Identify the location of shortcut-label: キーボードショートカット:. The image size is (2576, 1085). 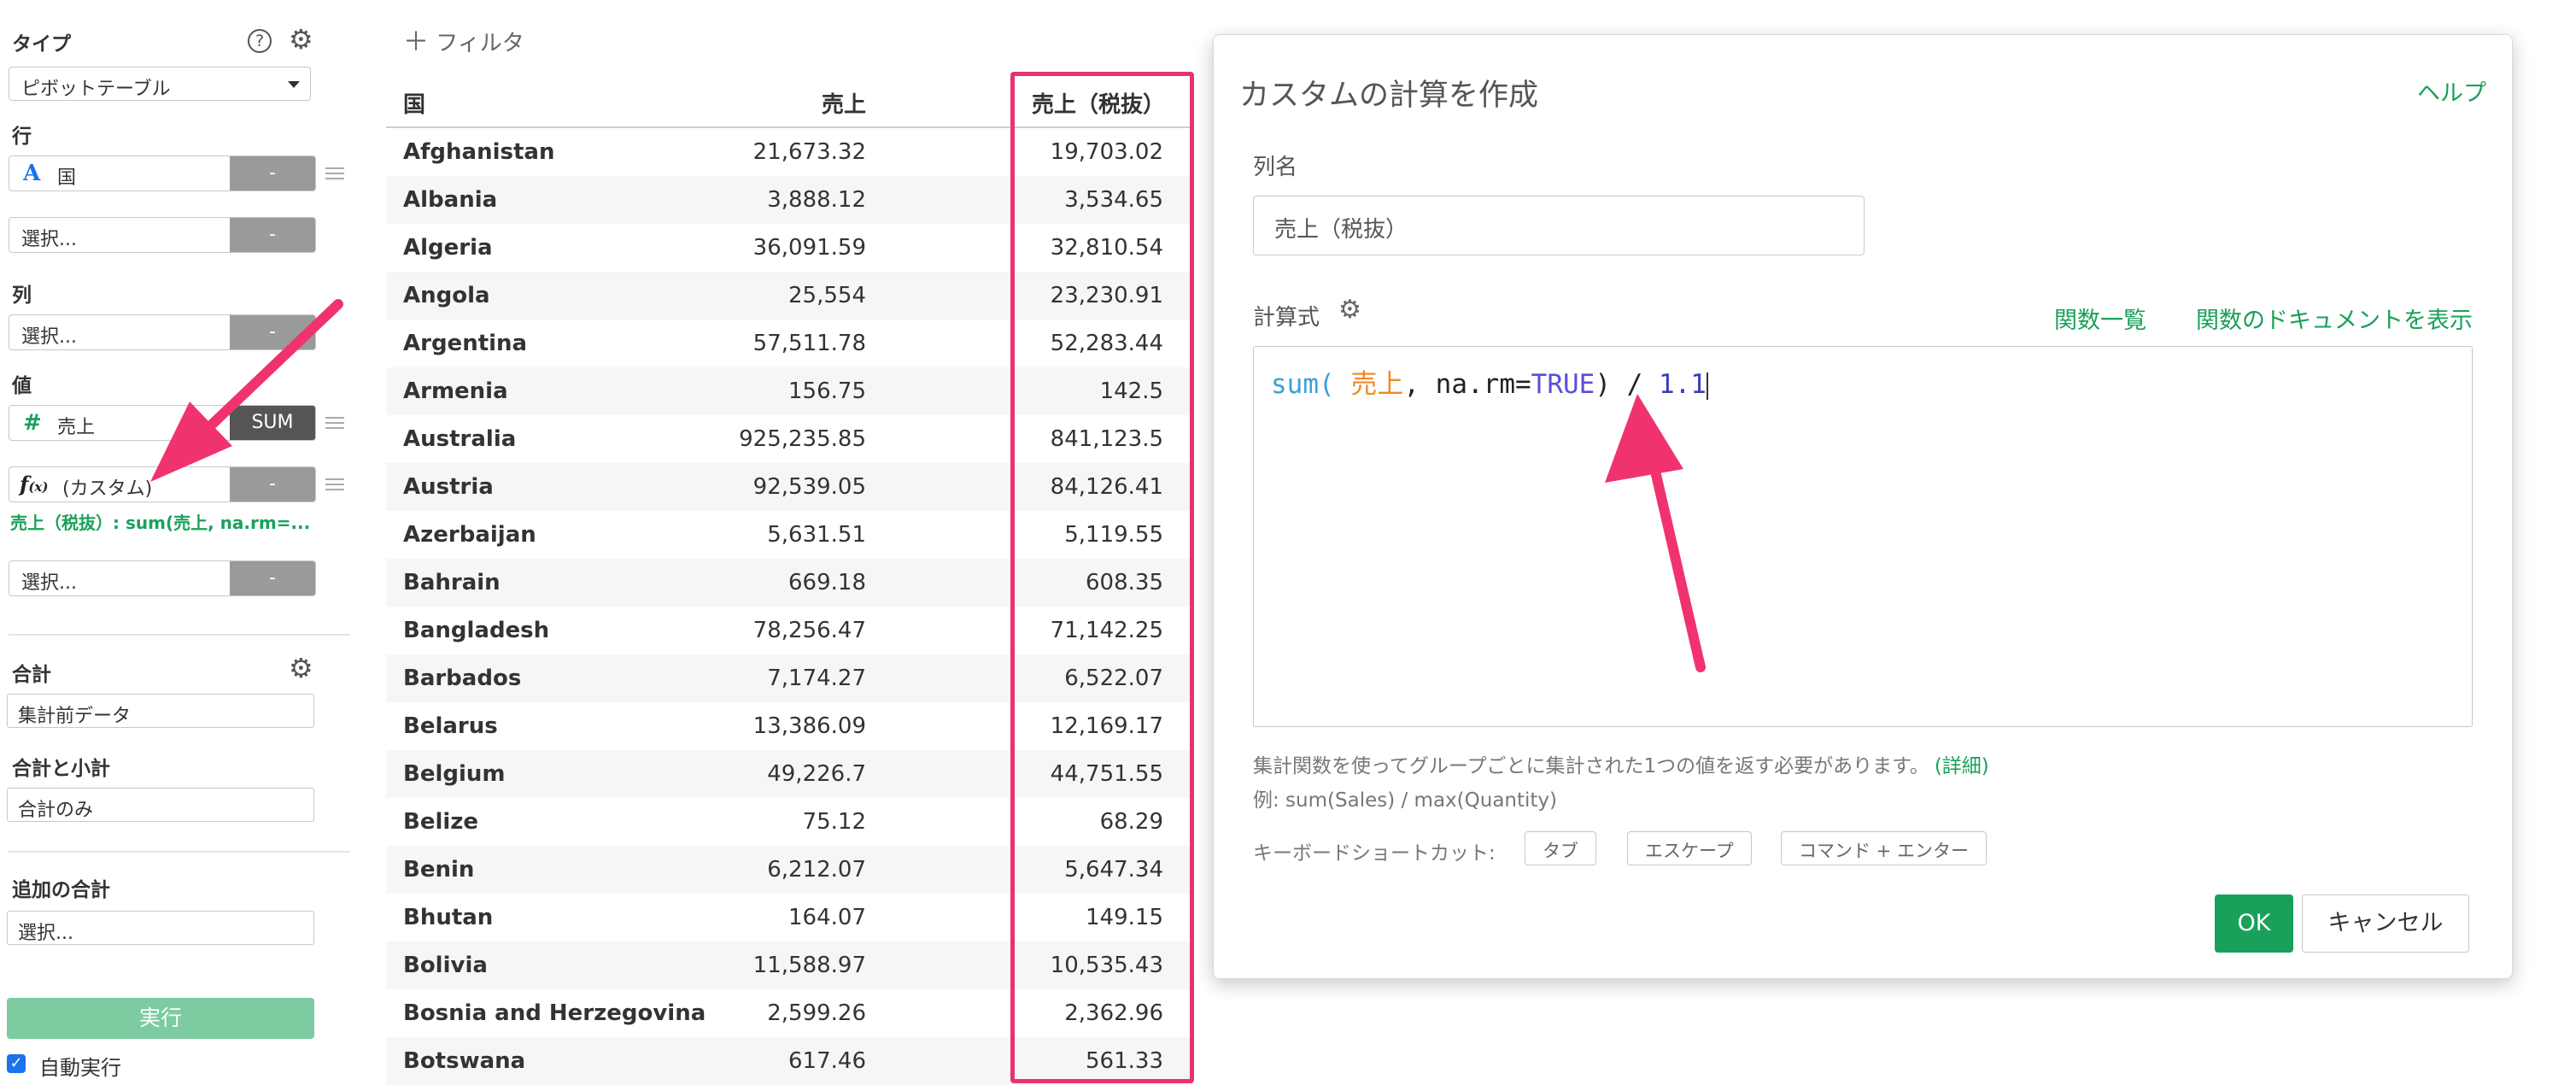
(1374, 854).